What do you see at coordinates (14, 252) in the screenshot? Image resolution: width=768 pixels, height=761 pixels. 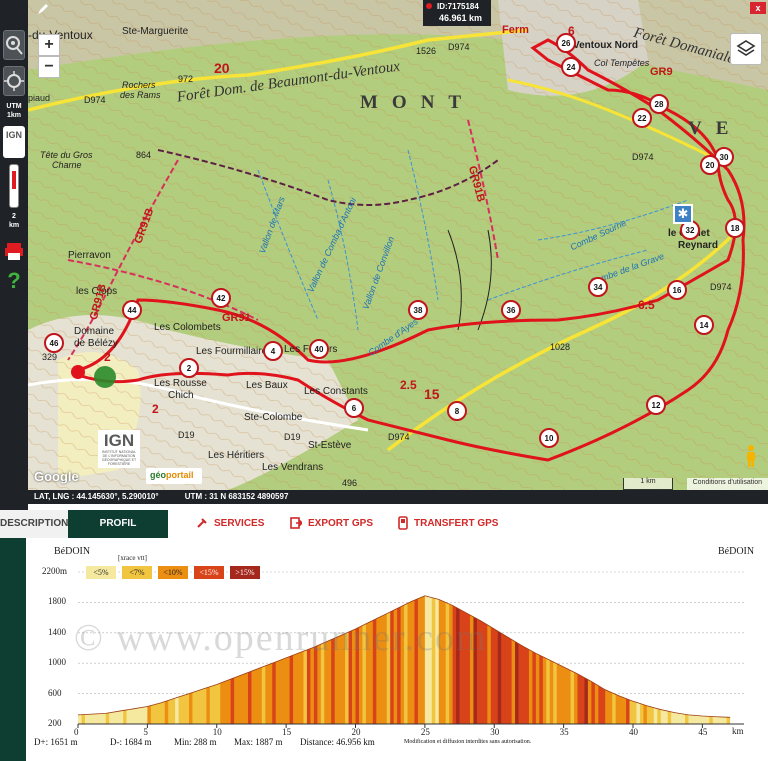 I see `print-icon` at bounding box center [14, 252].